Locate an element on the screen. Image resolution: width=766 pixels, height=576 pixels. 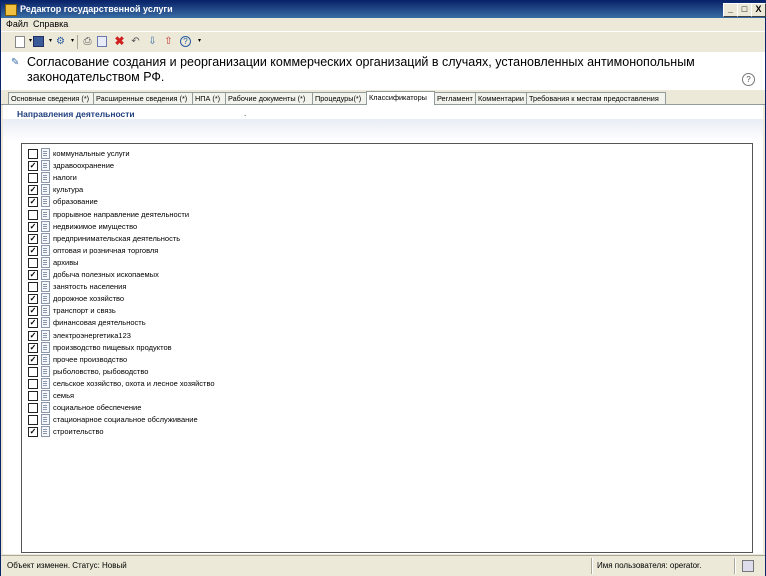
minimize-button: _ is located at coordinates (730, 10).